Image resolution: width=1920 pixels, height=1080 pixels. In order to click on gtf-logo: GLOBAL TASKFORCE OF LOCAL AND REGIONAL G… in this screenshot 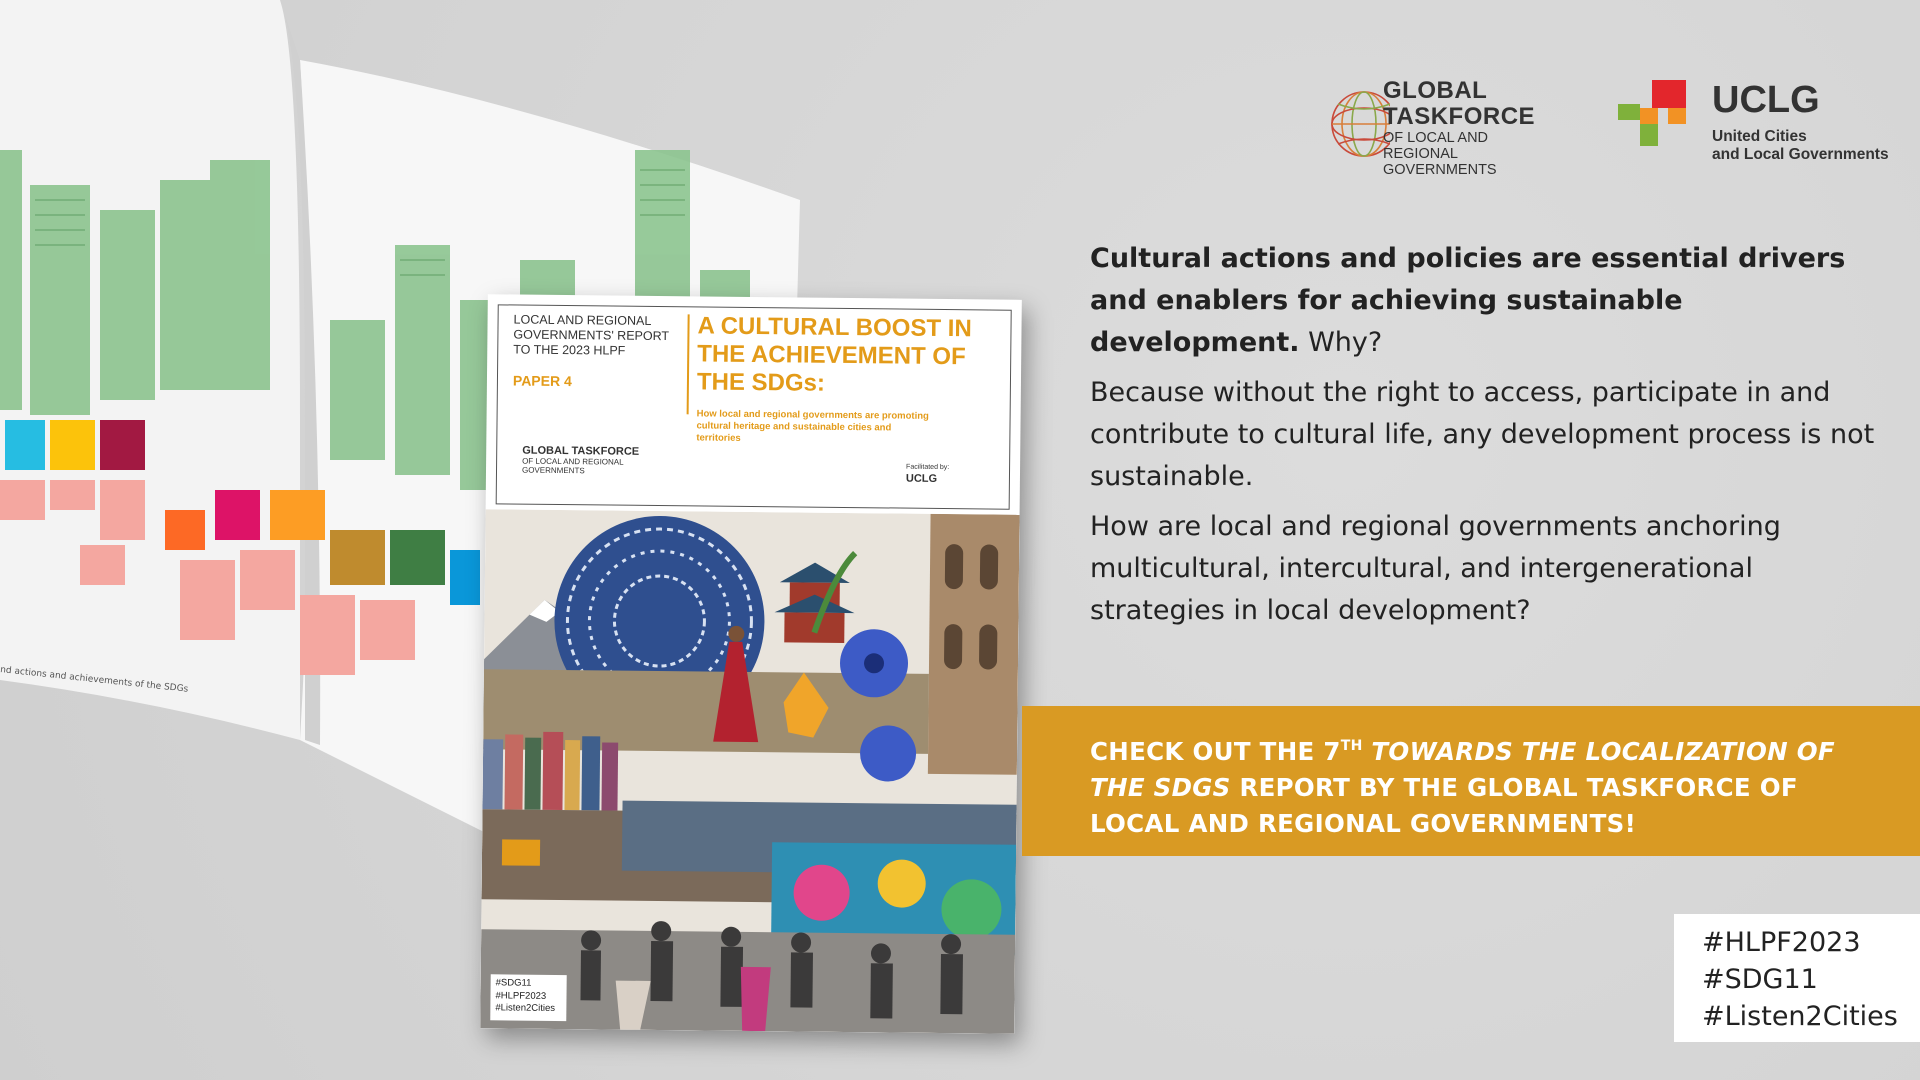, I will do `click(1443, 126)`.